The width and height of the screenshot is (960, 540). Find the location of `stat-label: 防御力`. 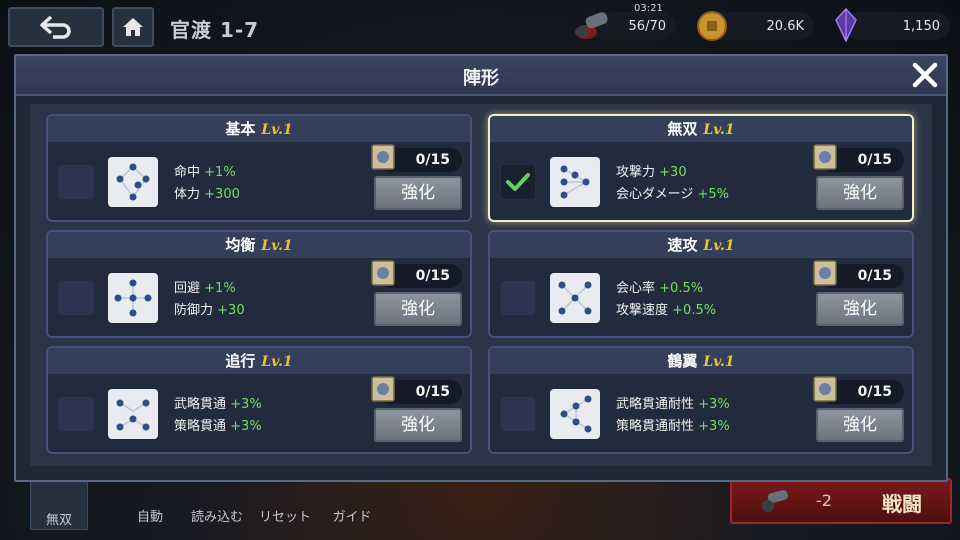

stat-label: 防御力 is located at coordinates (194, 310).